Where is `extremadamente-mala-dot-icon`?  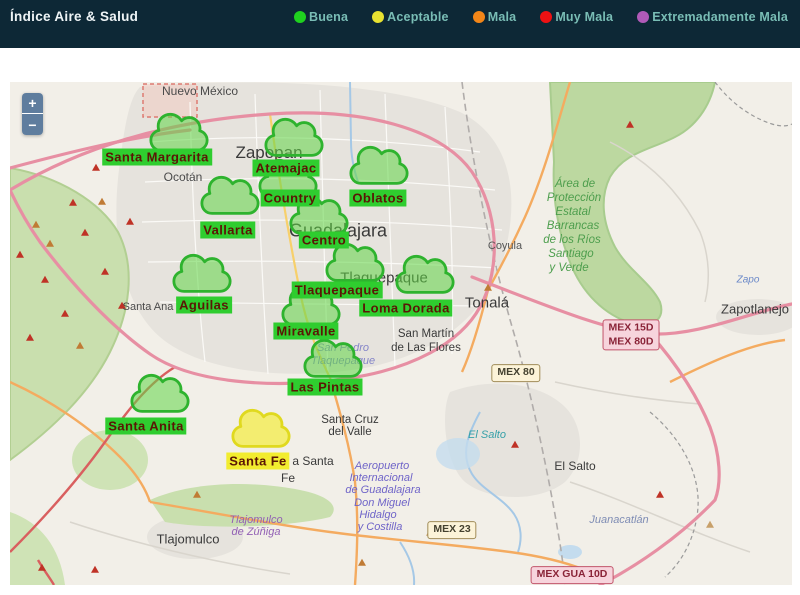 extremadamente-mala-dot-icon is located at coordinates (643, 17).